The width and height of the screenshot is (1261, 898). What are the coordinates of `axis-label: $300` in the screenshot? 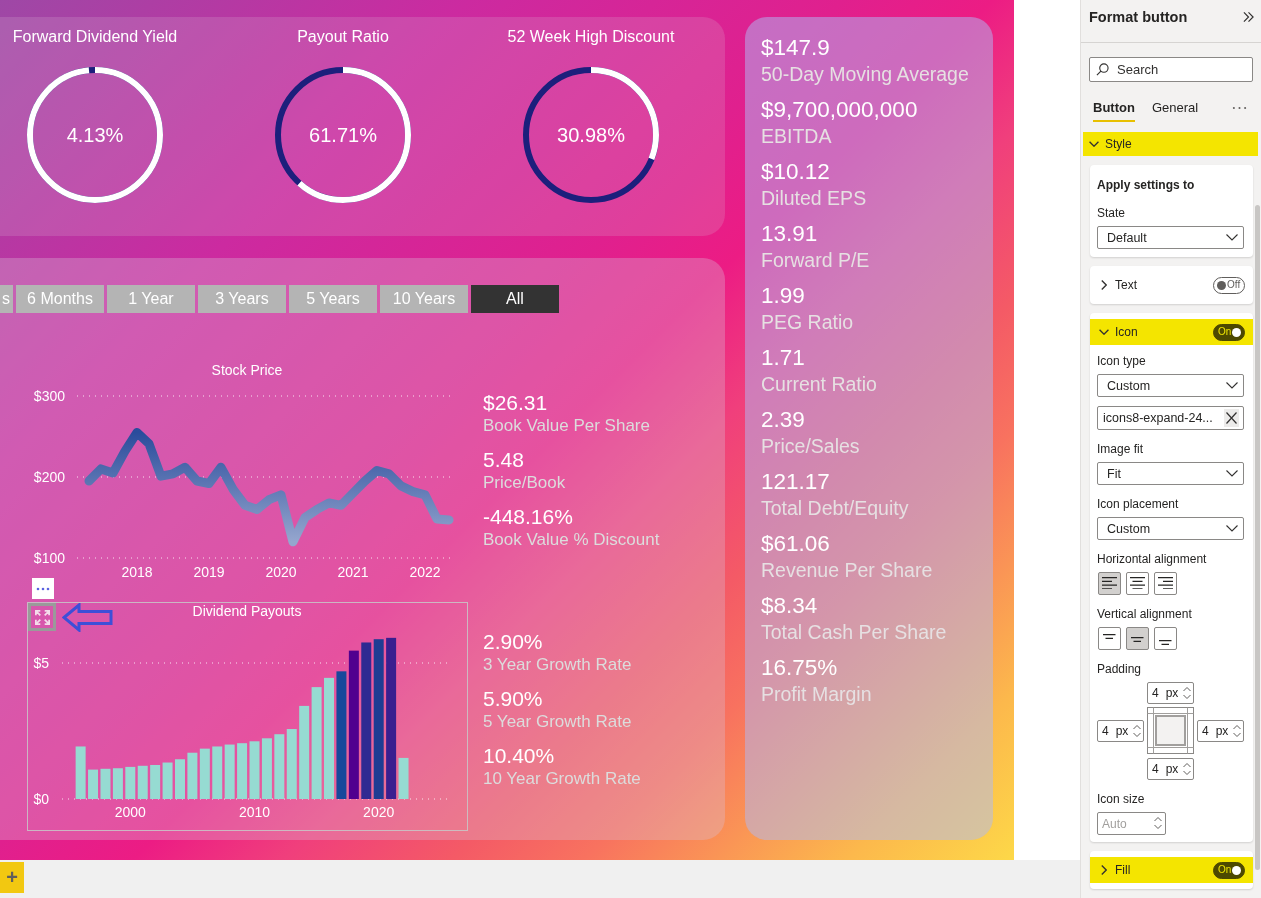 It's located at (49, 396).